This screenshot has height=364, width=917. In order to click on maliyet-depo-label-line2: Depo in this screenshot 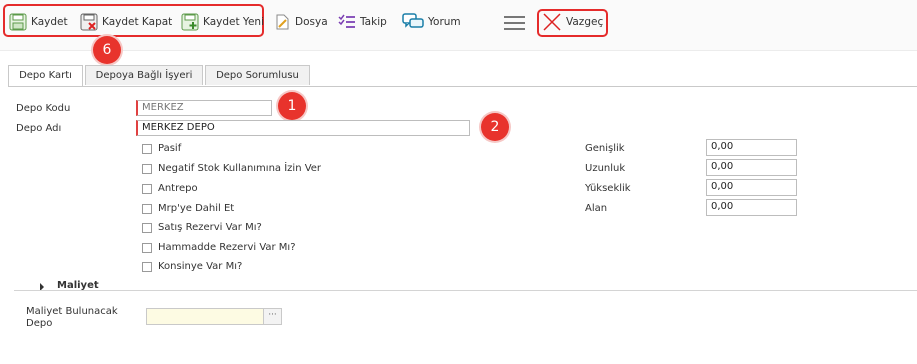, I will do `click(39, 323)`.